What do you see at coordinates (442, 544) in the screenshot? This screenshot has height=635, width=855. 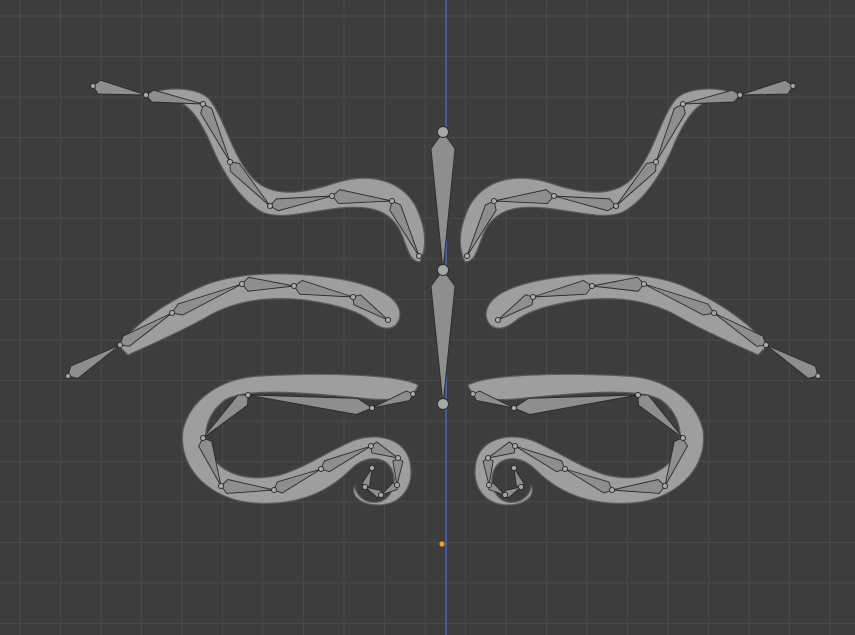 I see `origin-point-icon` at bounding box center [442, 544].